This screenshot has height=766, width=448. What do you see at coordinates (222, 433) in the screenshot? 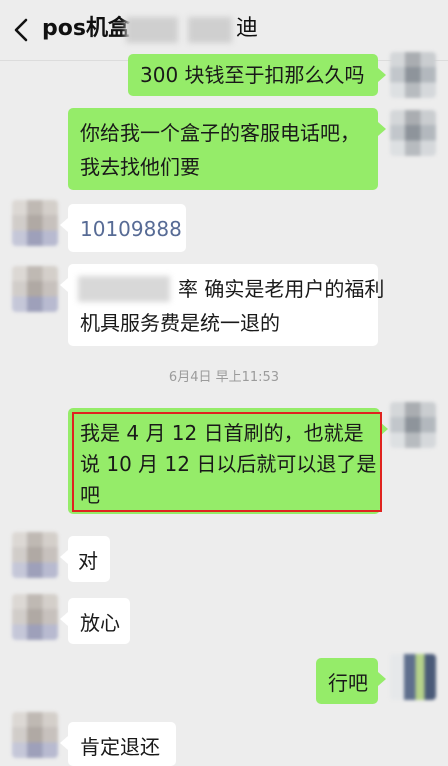
I see `message-text: 我是 4 月 12 日首刷的，也就是` at bounding box center [222, 433].